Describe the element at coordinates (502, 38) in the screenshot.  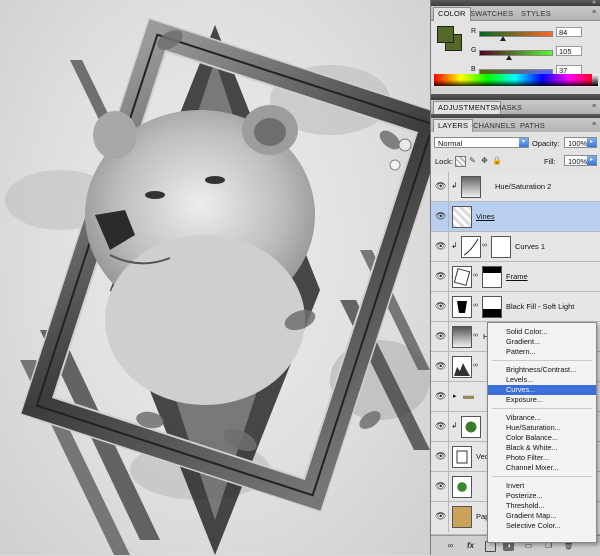
I see `red-slider-thumb` at that location.